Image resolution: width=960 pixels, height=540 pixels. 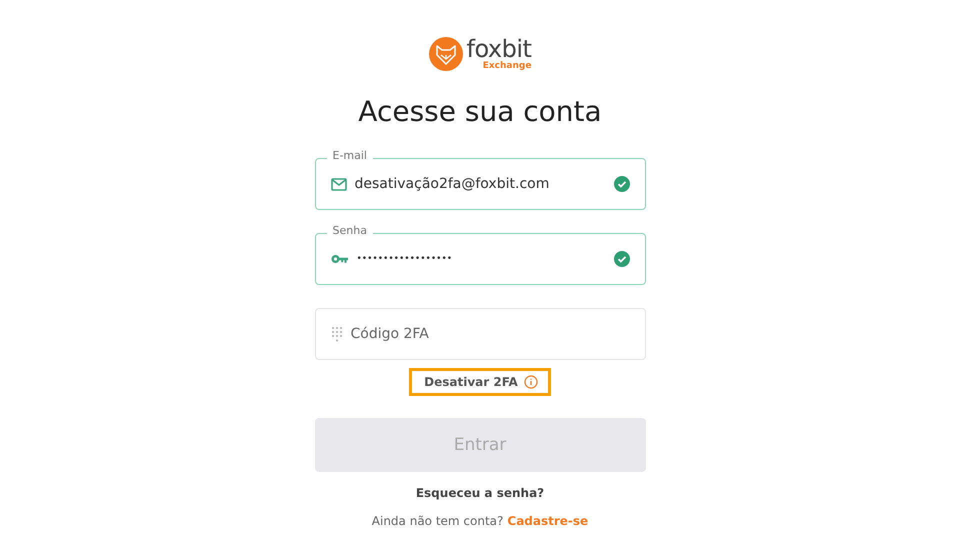 I want to click on masked-password: ••••••••••••••••••, so click(x=405, y=259).